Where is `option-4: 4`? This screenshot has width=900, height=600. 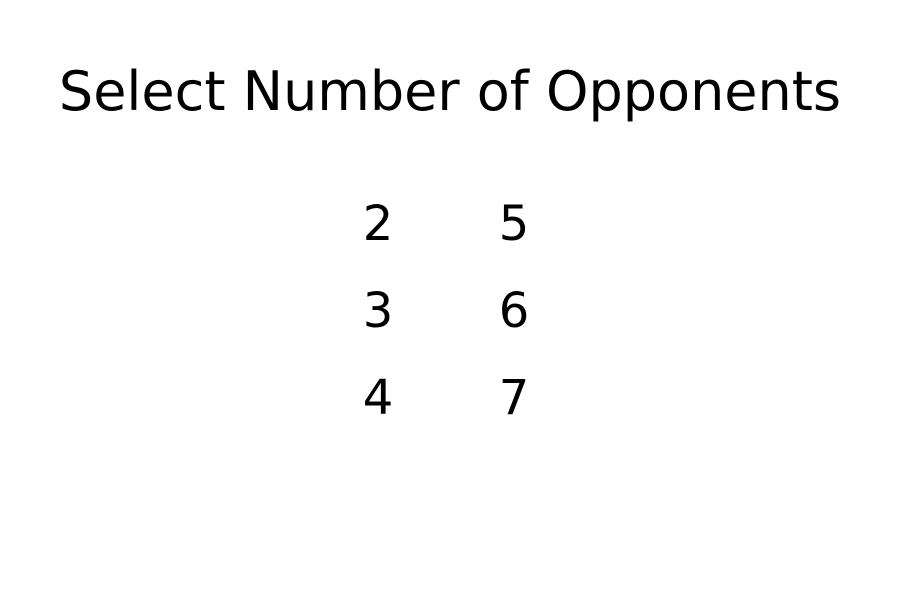
option-4: 4 is located at coordinates (378, 398).